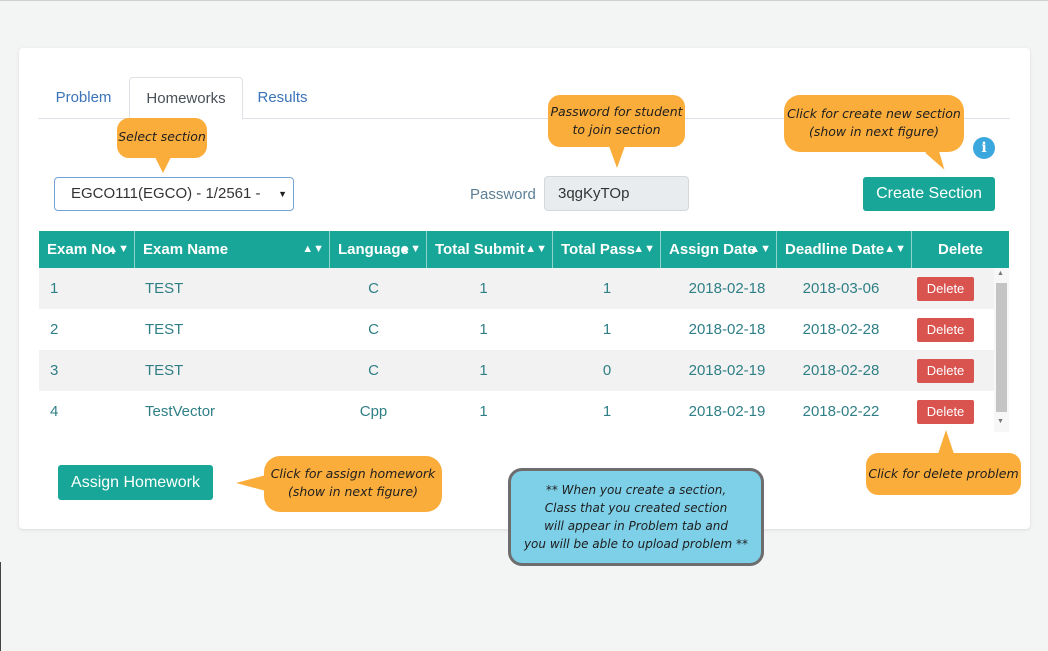  What do you see at coordinates (180, 411) in the screenshot?
I see `cell-exam-name: TestVector` at bounding box center [180, 411].